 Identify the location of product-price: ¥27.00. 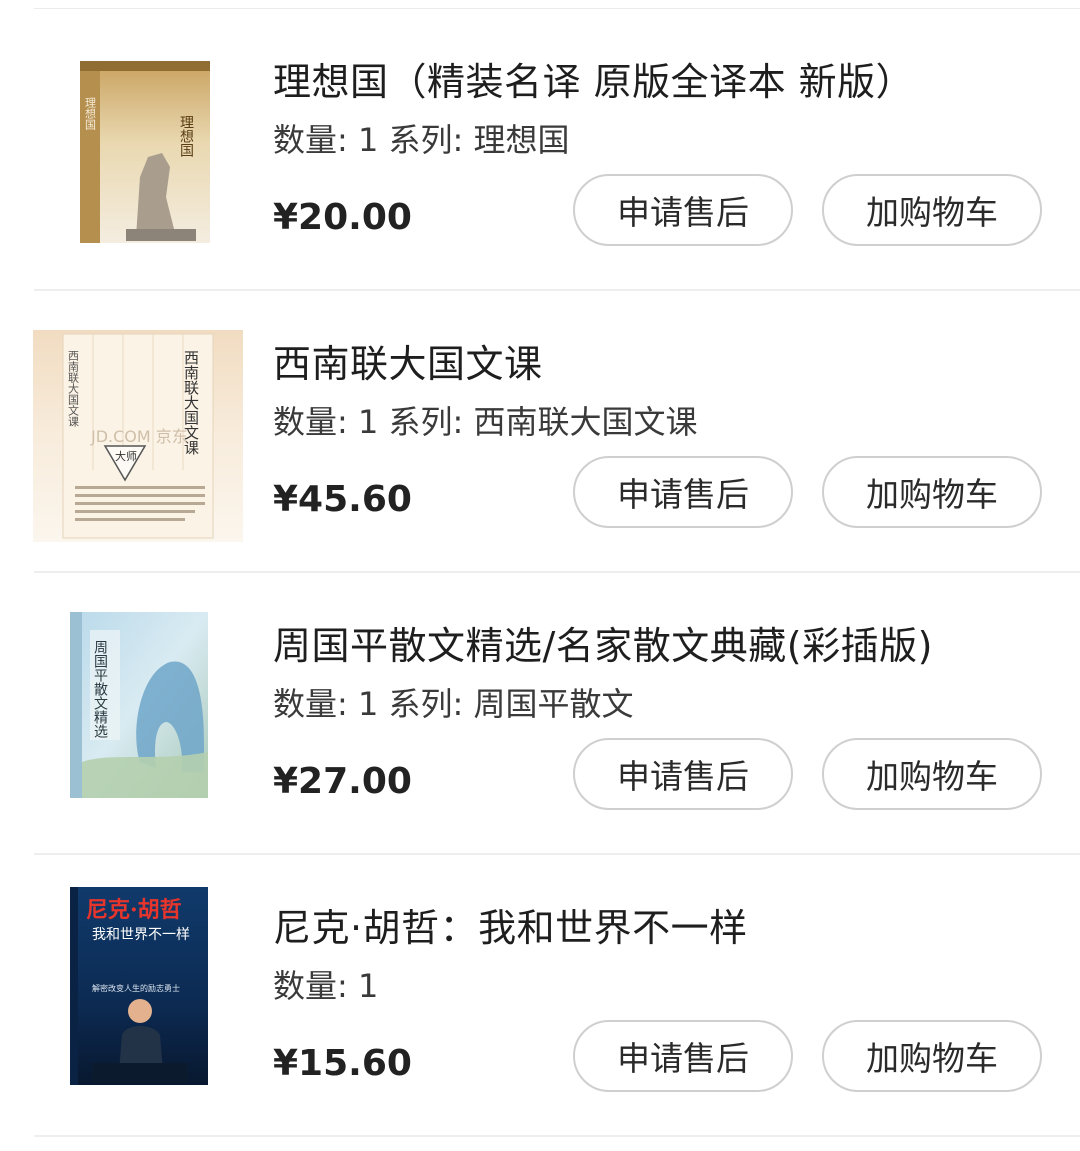
(342, 781).